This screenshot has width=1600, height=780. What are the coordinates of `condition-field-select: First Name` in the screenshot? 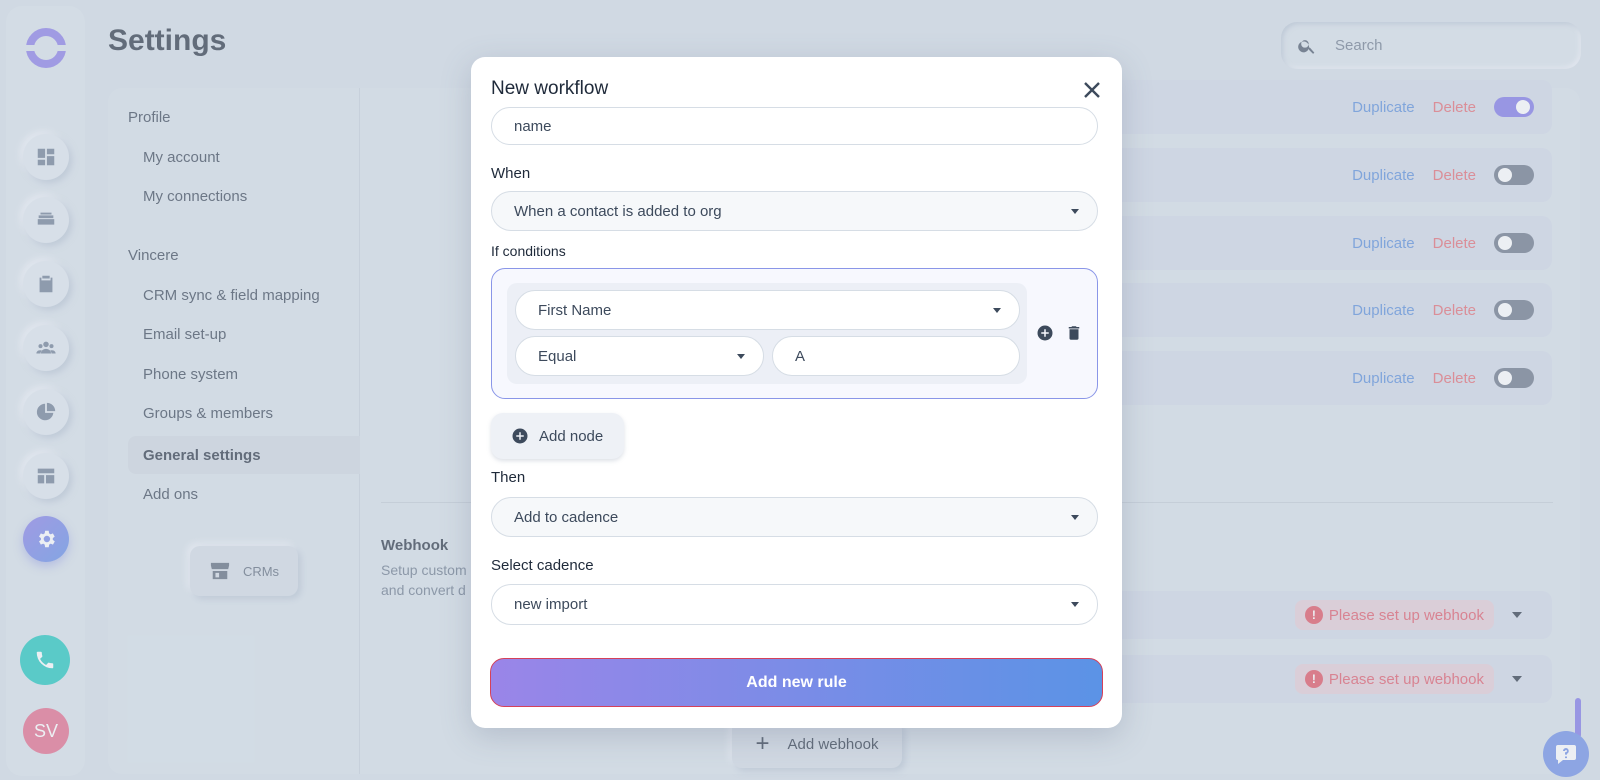 It's located at (767, 310).